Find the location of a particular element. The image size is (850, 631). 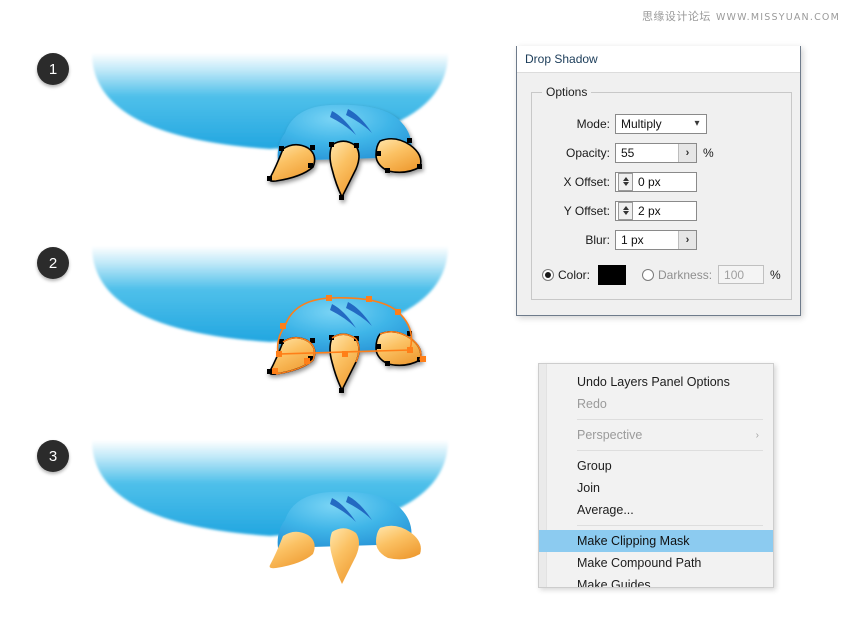

blur-row: Blur: 1 px › is located at coordinates (661, 239).